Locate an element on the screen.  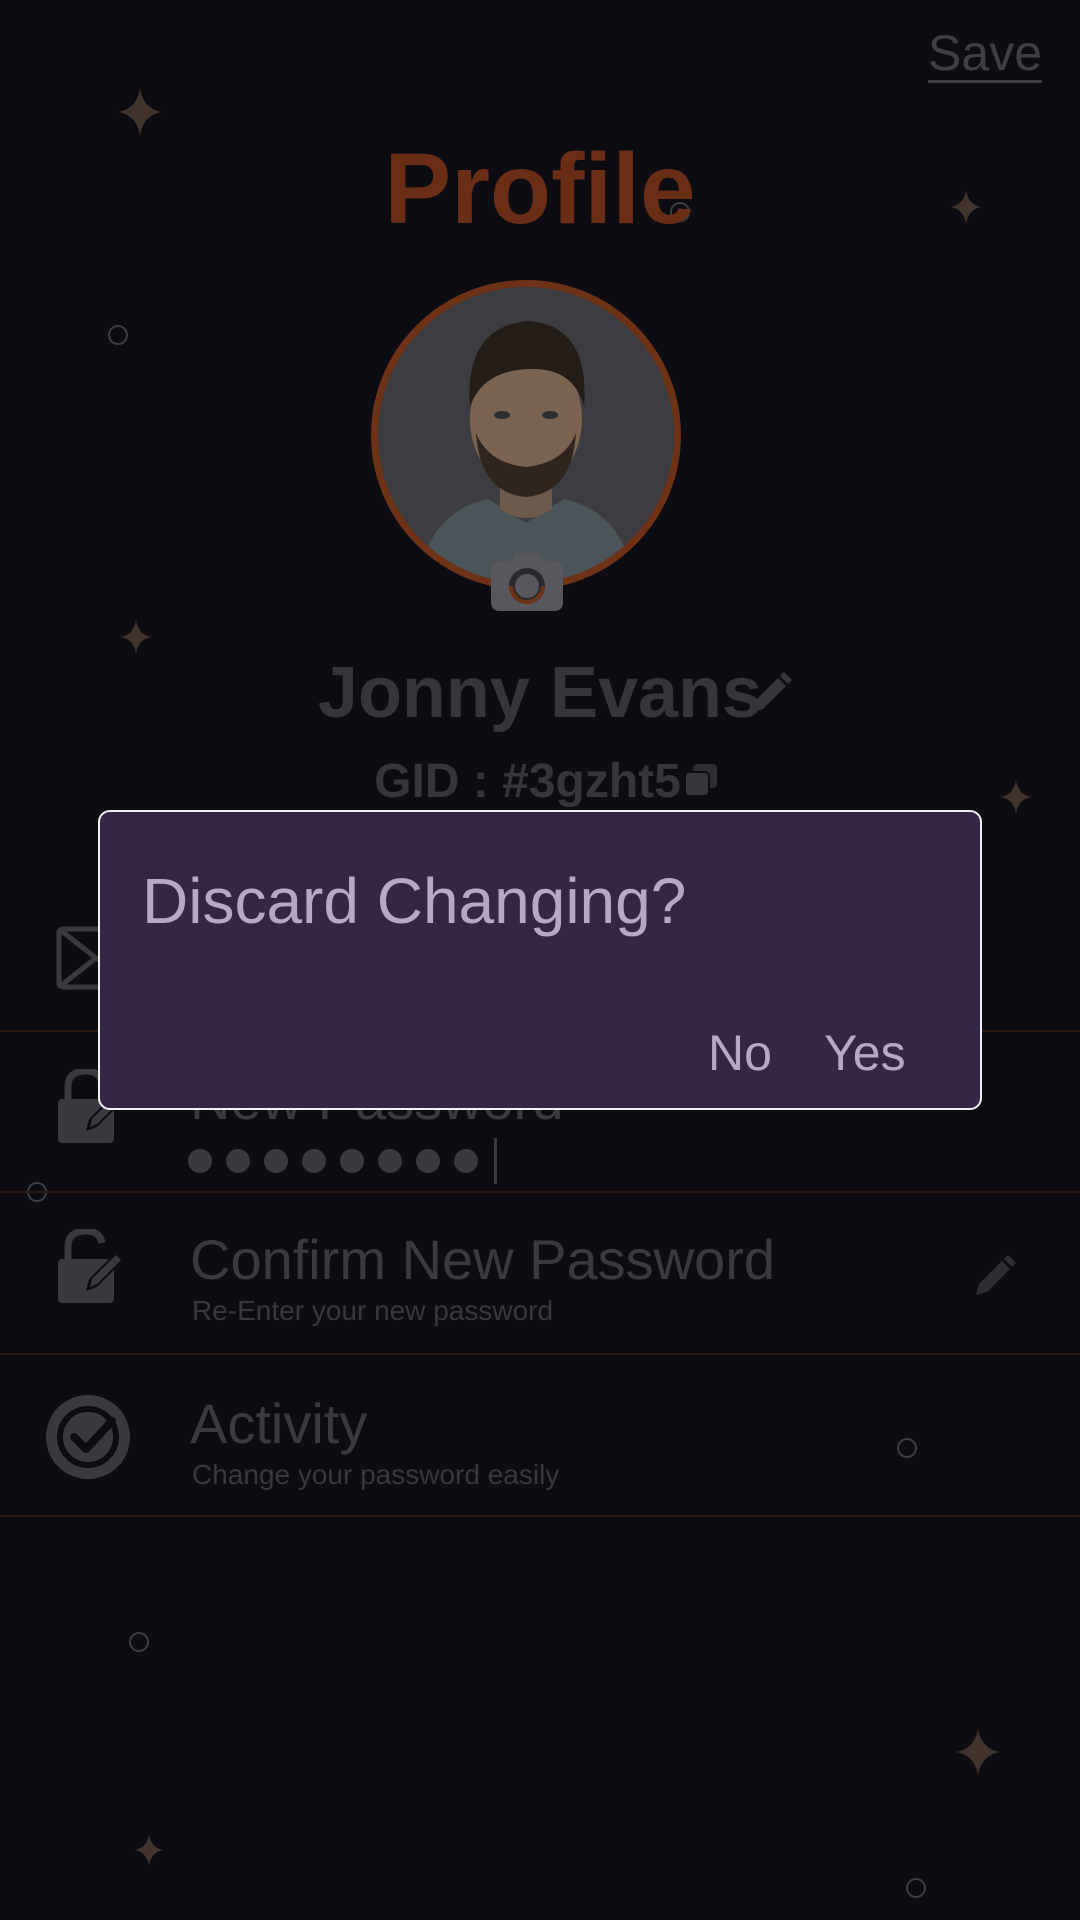
page-title: Profile is located at coordinates (540, 189).